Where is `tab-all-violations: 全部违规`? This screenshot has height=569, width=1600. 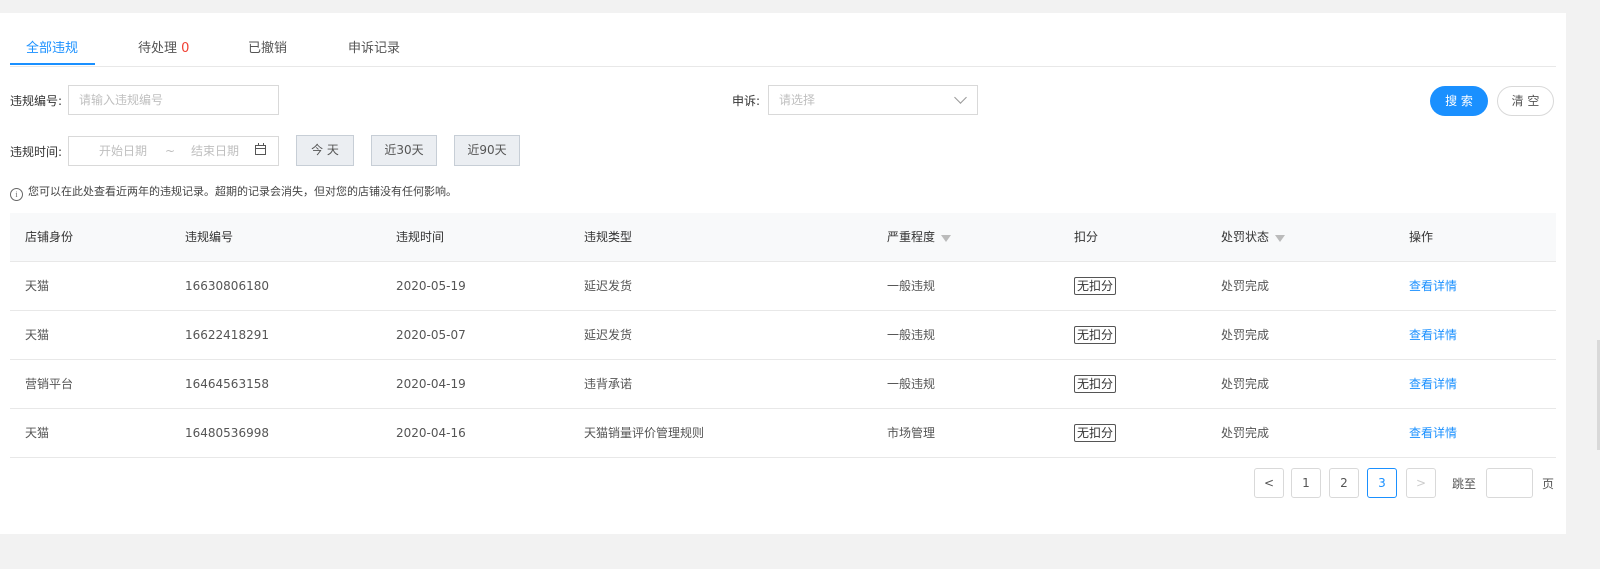
tab-all-violations: 全部违规 is located at coordinates (52, 46).